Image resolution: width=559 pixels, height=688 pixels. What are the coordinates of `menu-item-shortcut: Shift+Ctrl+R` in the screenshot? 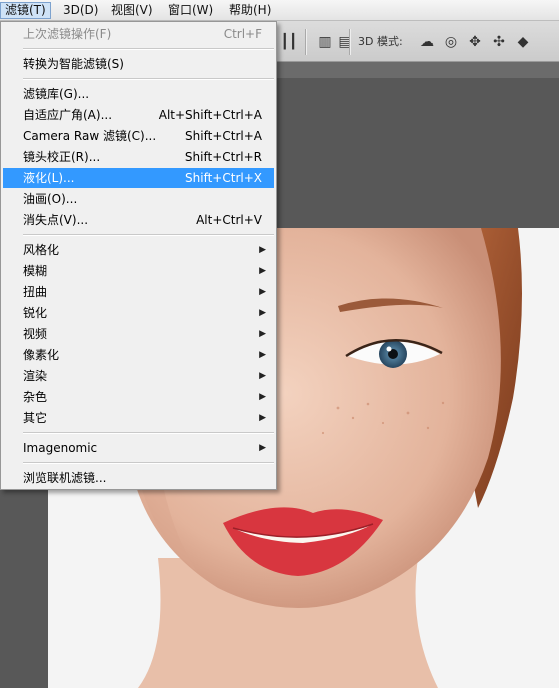 It's located at (223, 157).